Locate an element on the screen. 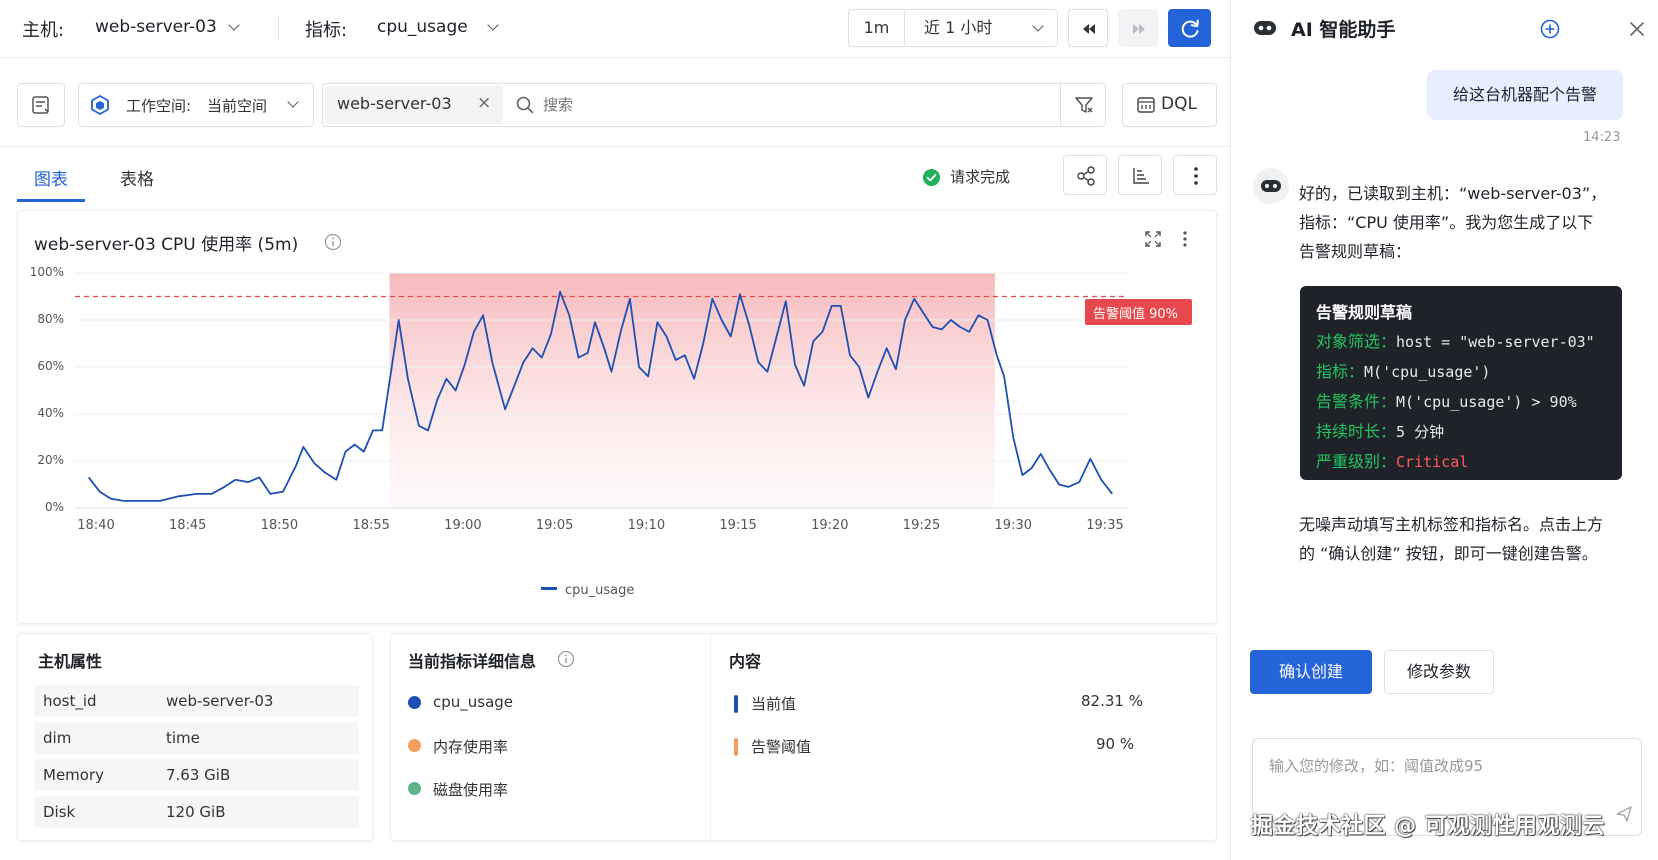 Image resolution: width=1658 pixels, height=860 pixels. filter-button is located at coordinates (1083, 105).